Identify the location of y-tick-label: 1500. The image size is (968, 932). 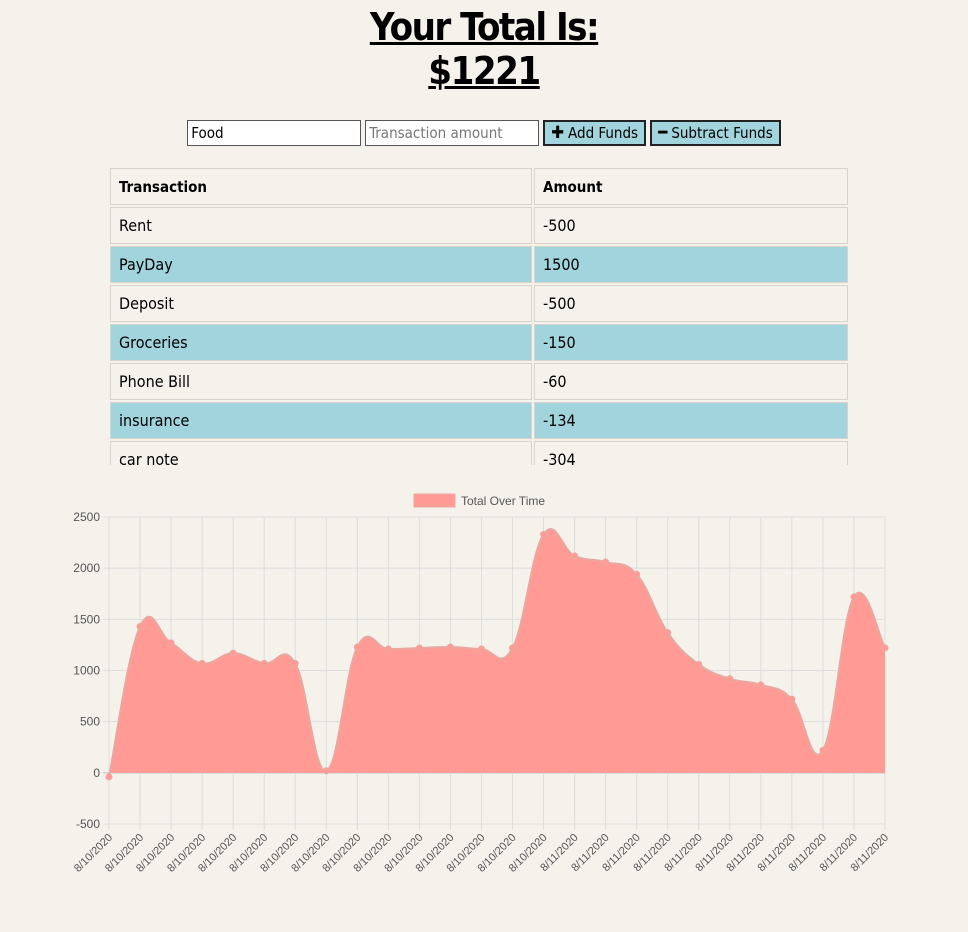
(86, 619).